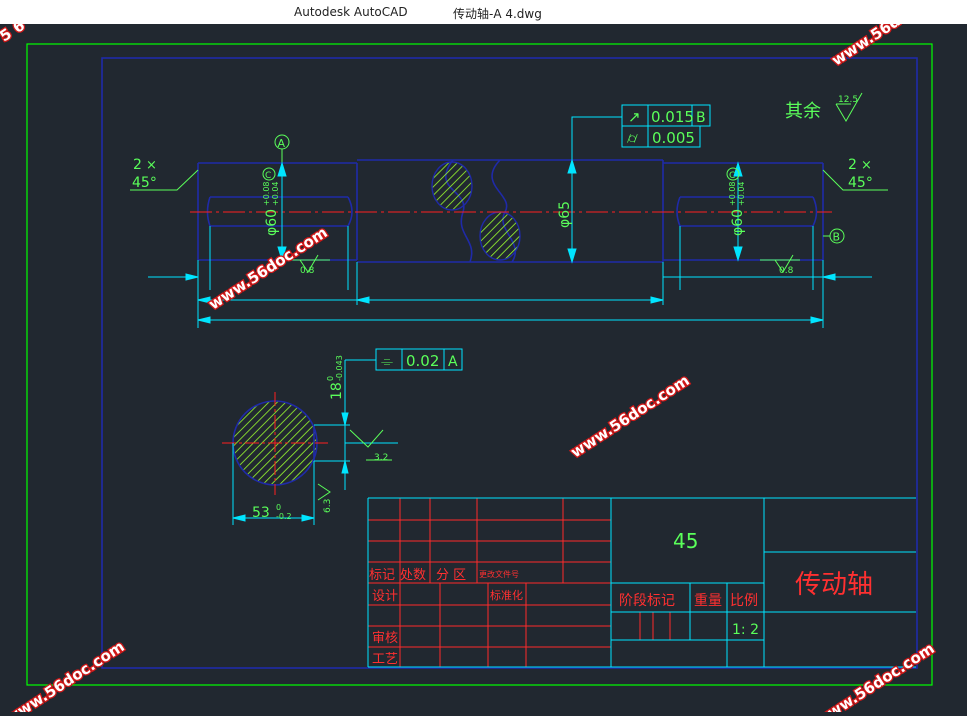 The width and height of the screenshot is (967, 716). Describe the element at coordinates (852, 165) in the screenshot. I see `chamfer-right-count: 2` at that location.